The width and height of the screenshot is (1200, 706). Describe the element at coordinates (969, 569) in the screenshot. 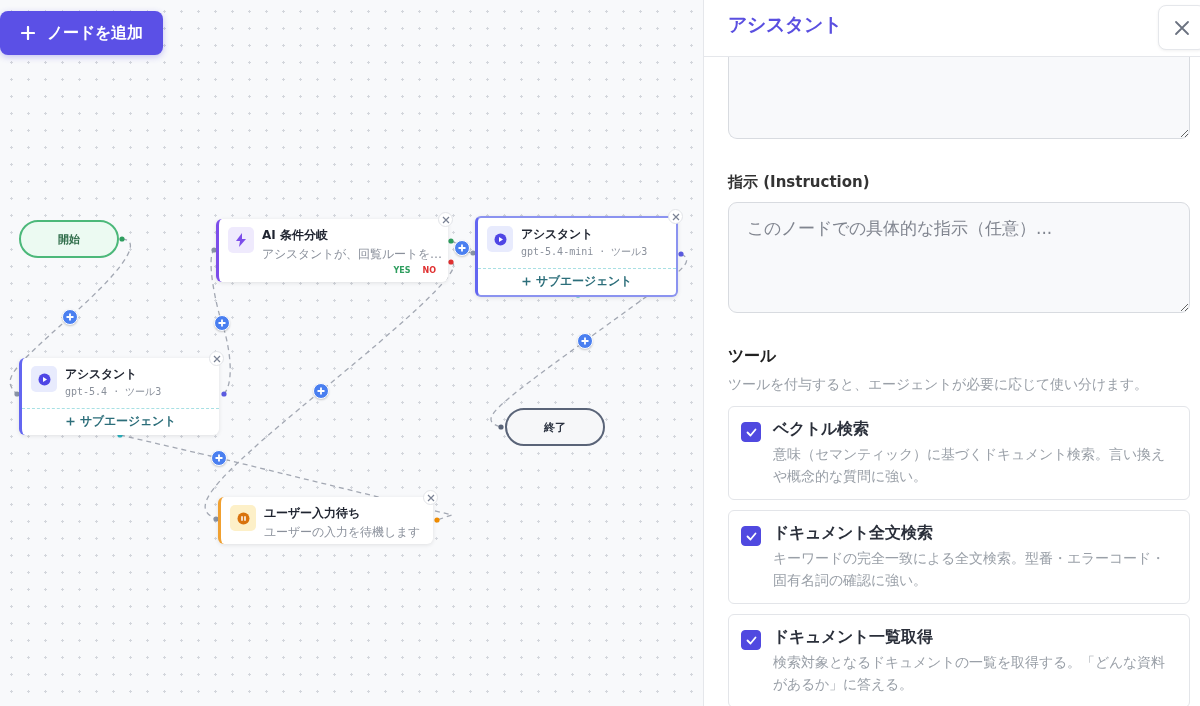

I see `tool-description: キーワードの完全一致による全文検索。型番・エラーコード・固有名詞の確認に強い。` at that location.